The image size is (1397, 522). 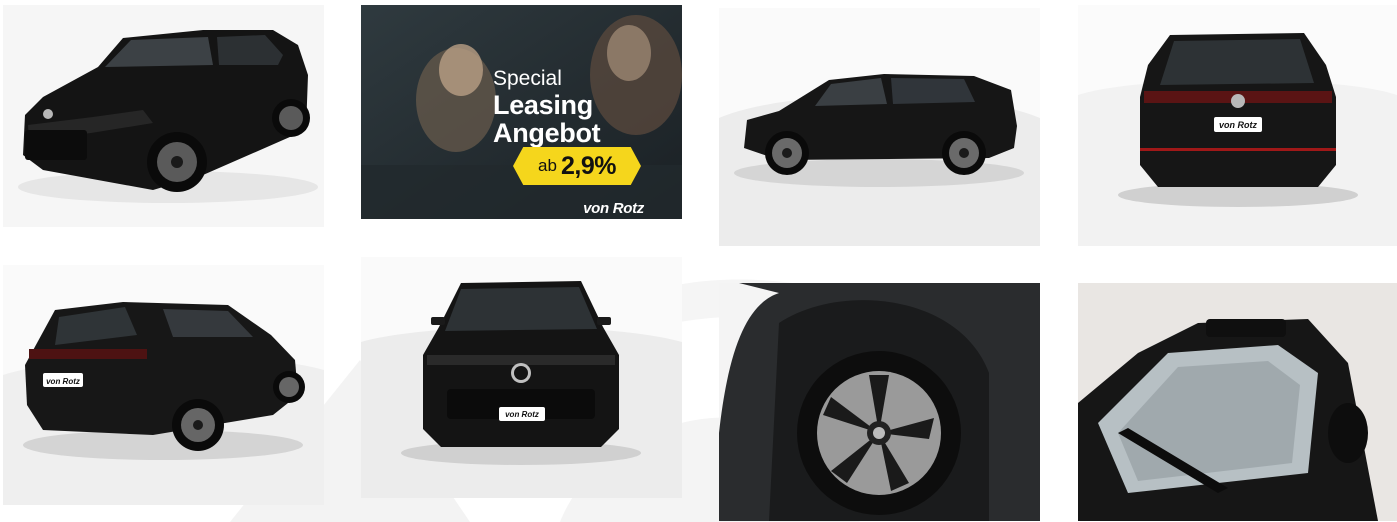 I want to click on promo-leasing-label: Leasing, so click(x=543, y=105).